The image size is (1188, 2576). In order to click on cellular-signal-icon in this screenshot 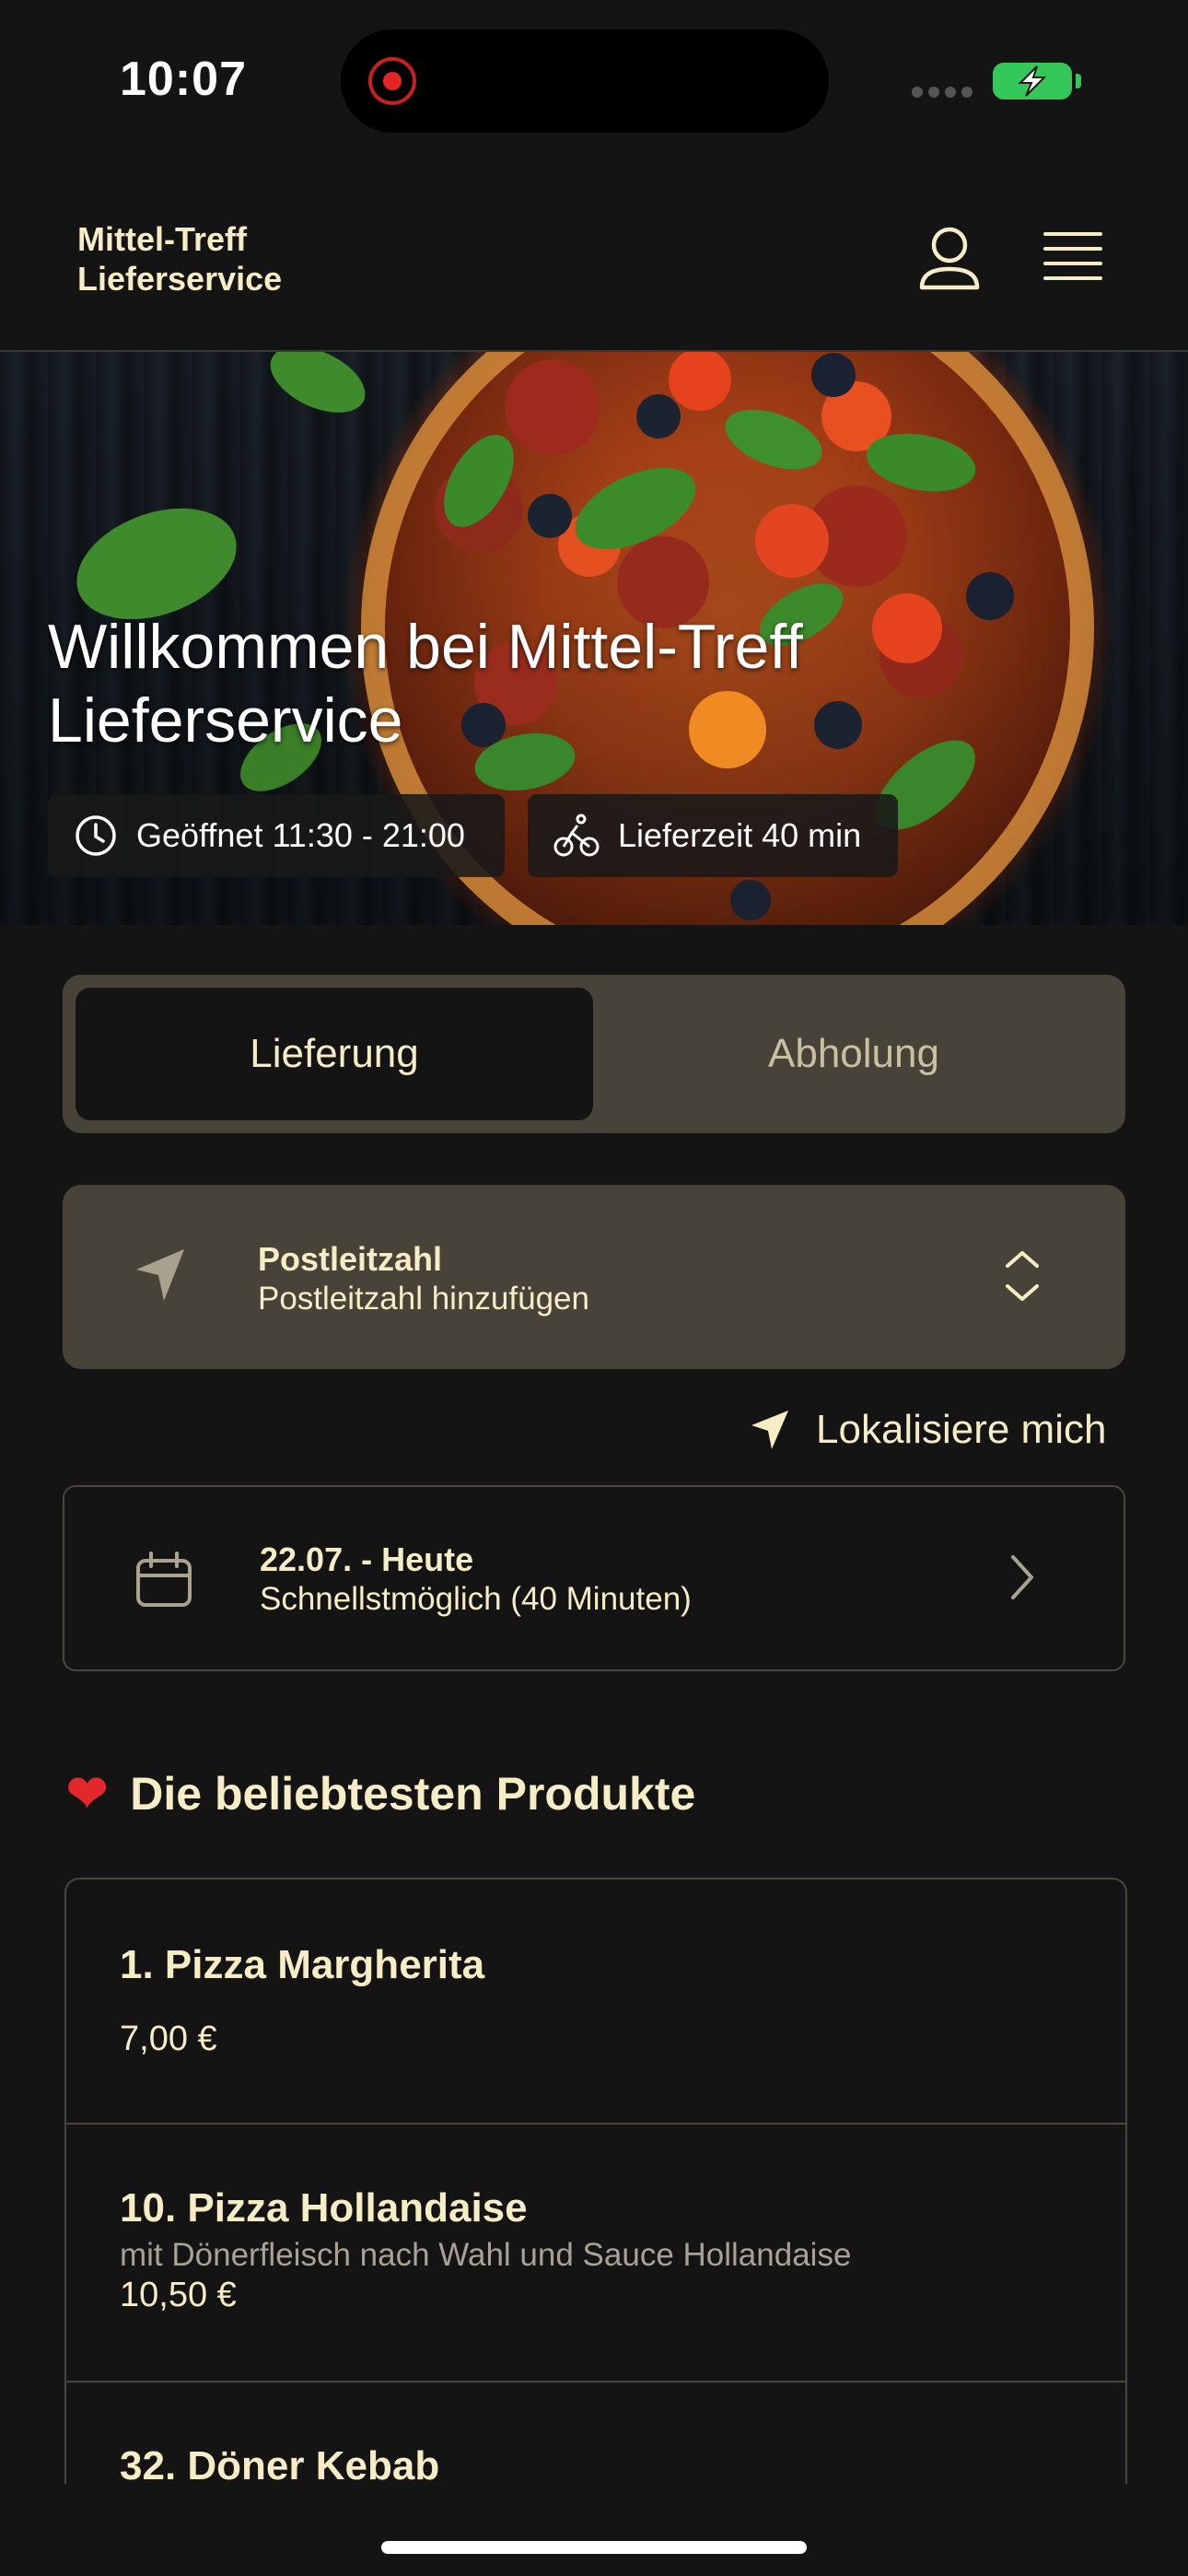, I will do `click(945, 94)`.